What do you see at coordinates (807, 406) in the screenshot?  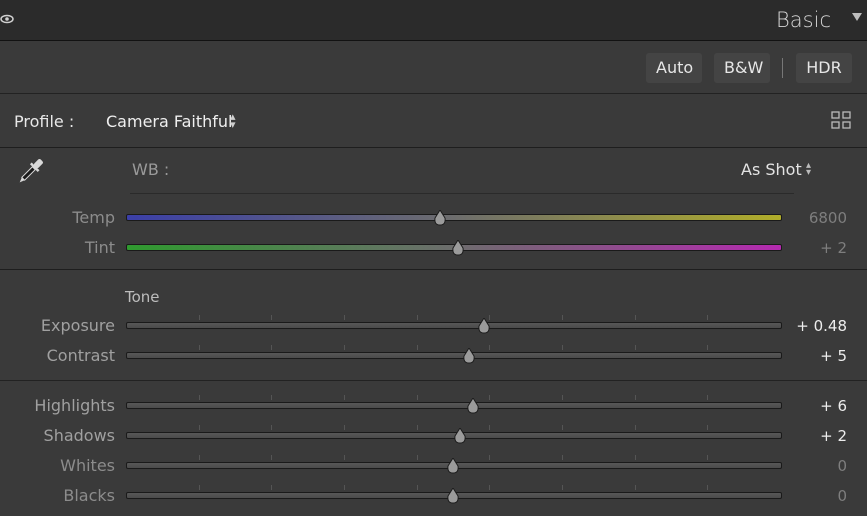 I see `highlights-value: + 6` at bounding box center [807, 406].